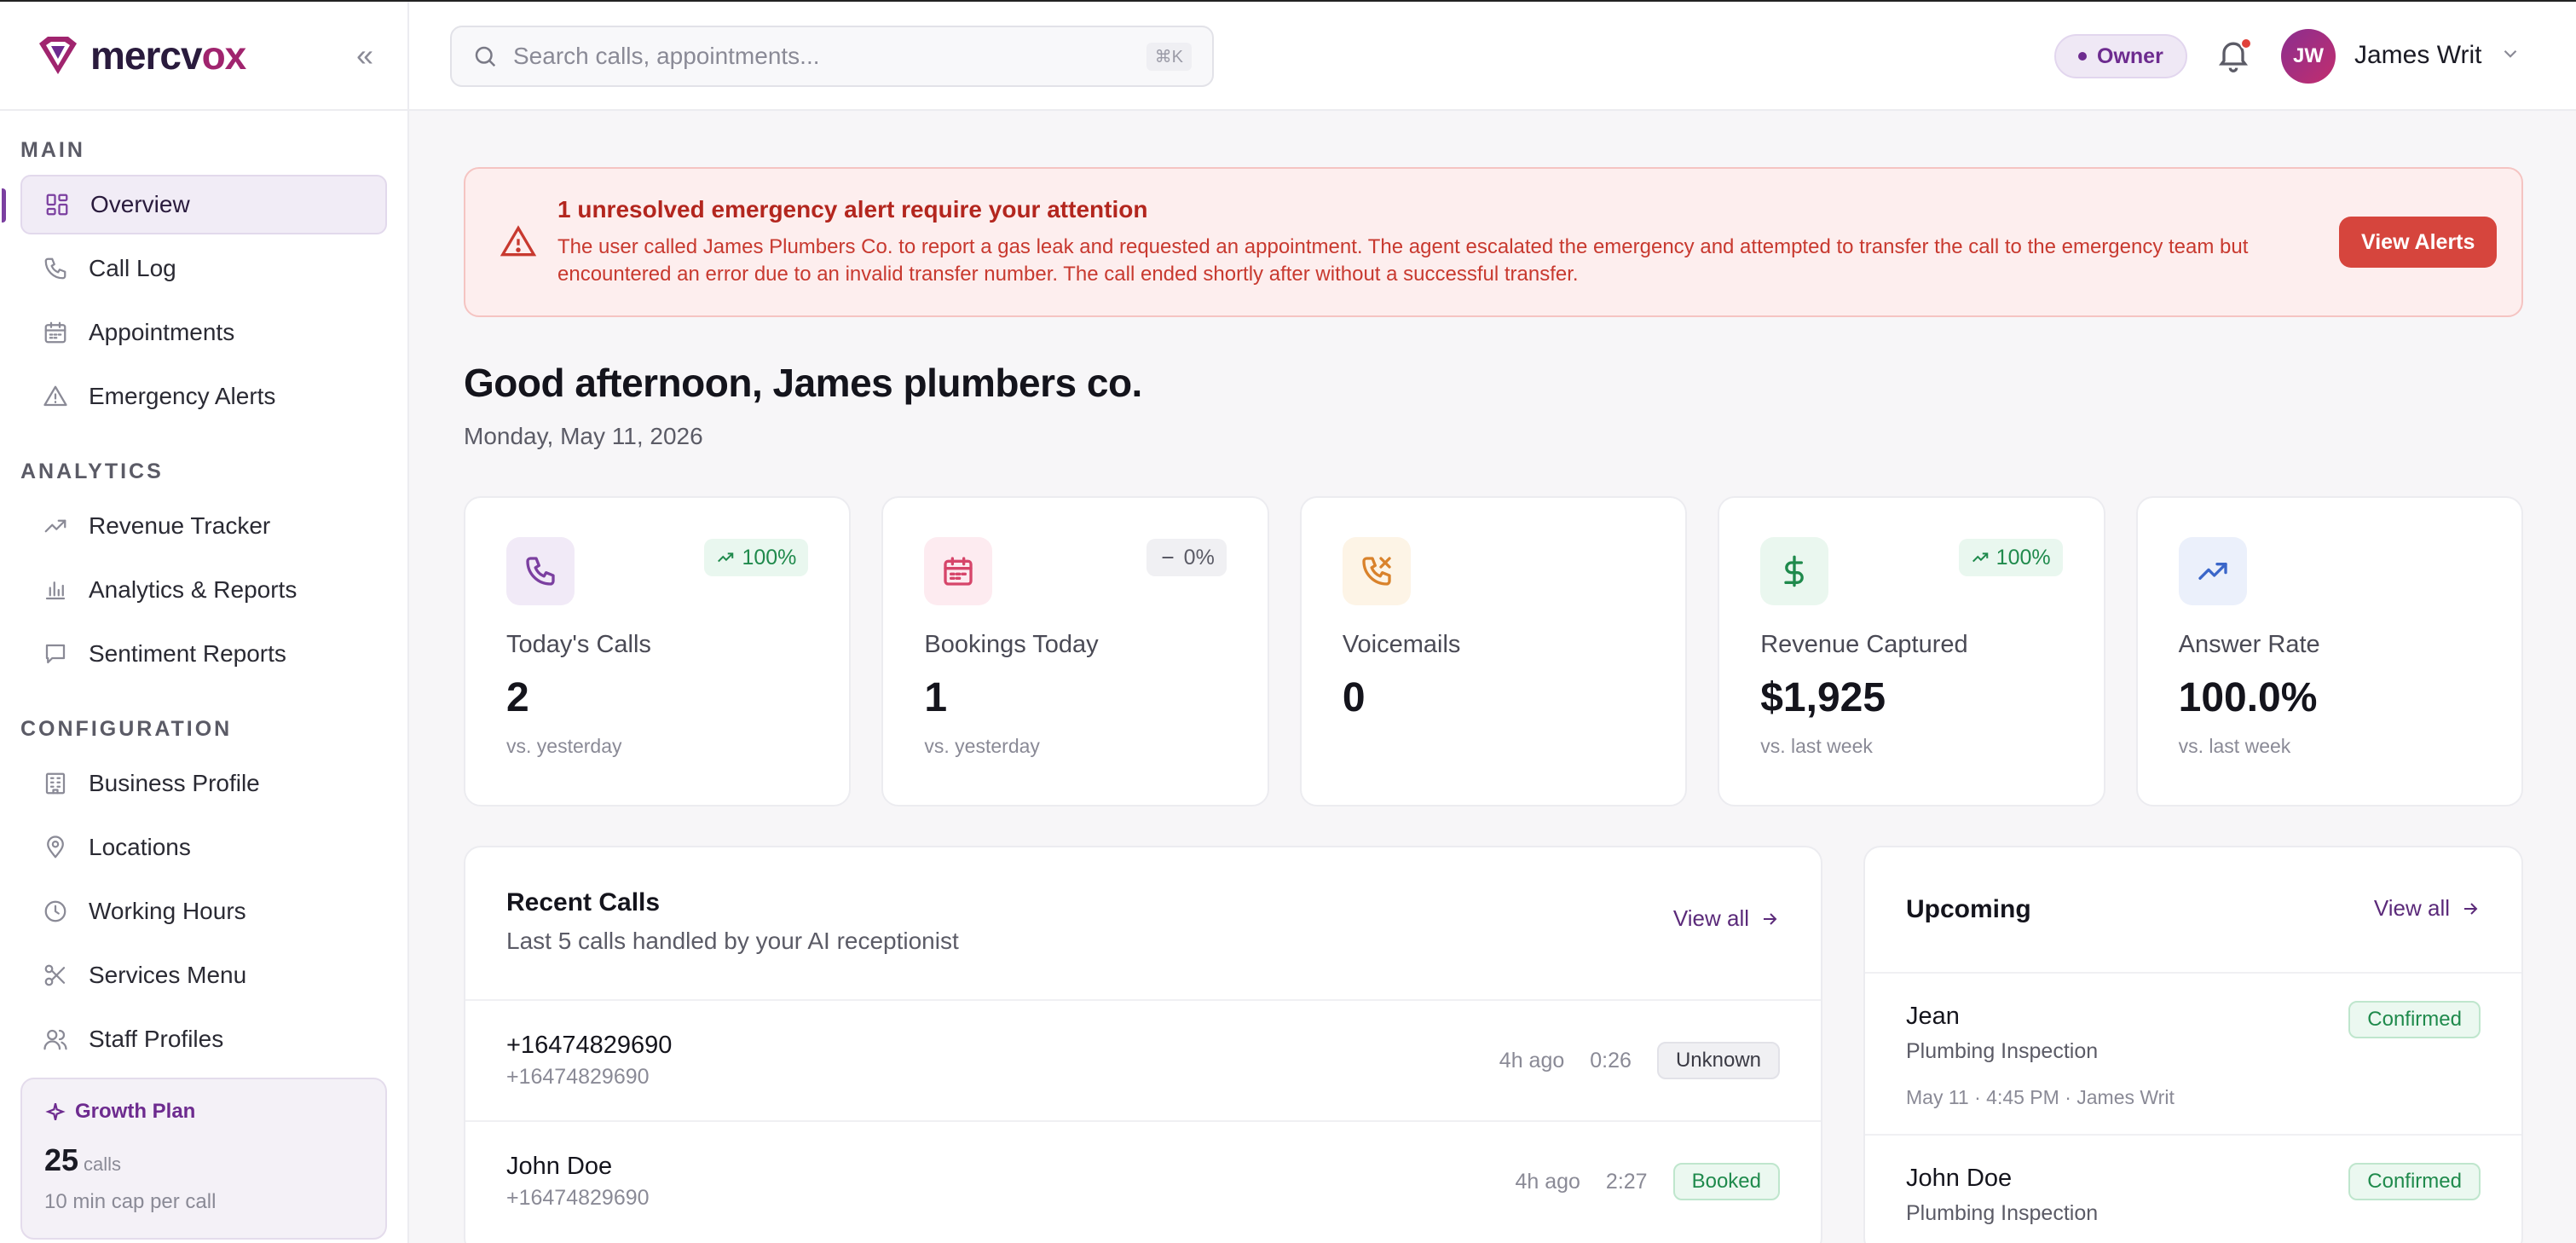  What do you see at coordinates (1376, 571) in the screenshot?
I see `phone-missed-icon` at bounding box center [1376, 571].